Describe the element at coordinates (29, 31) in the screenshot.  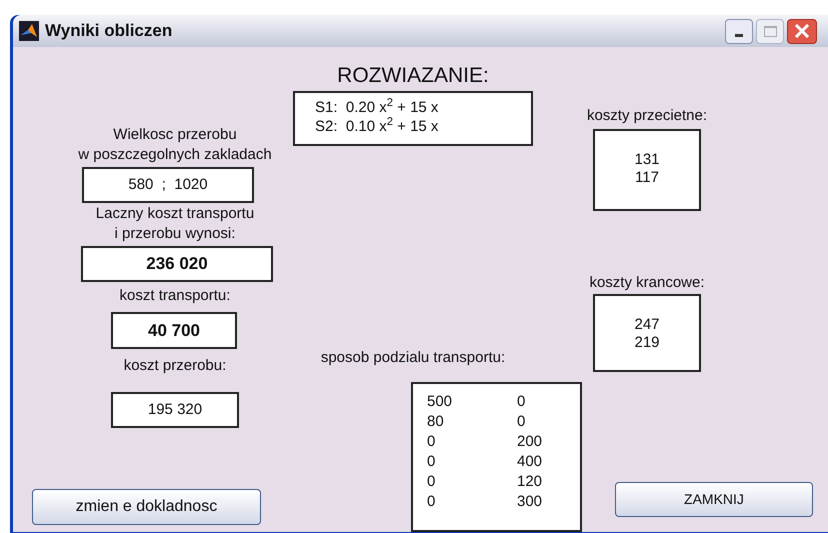
I see `app-logo-icon` at that location.